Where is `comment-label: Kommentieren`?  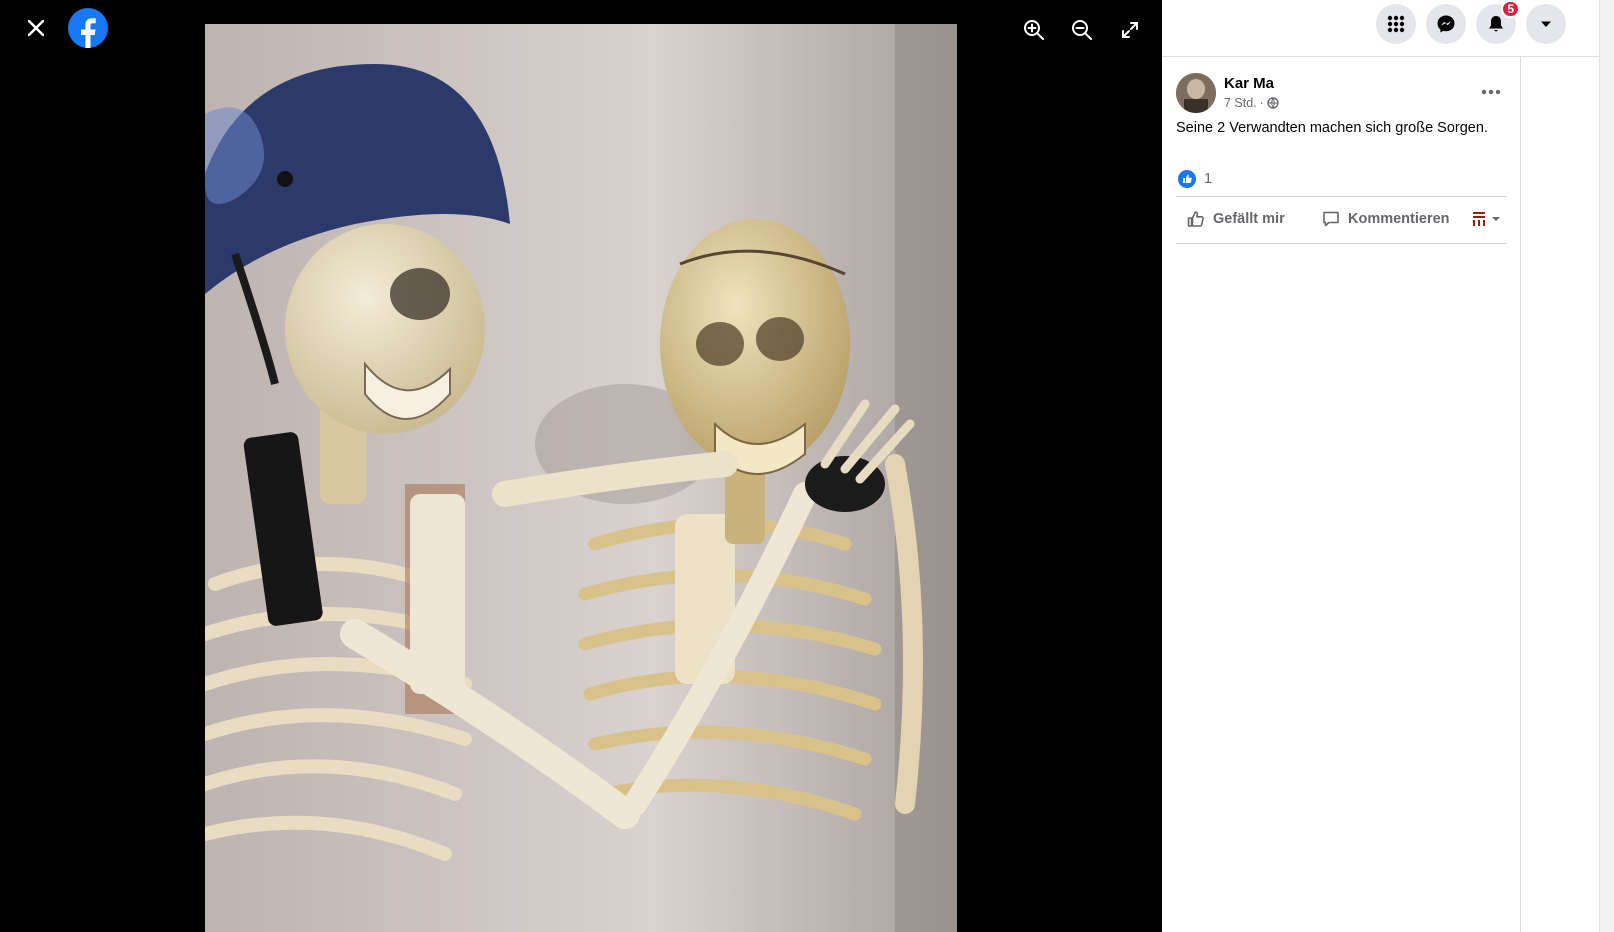
comment-label: Kommentieren is located at coordinates (1399, 219).